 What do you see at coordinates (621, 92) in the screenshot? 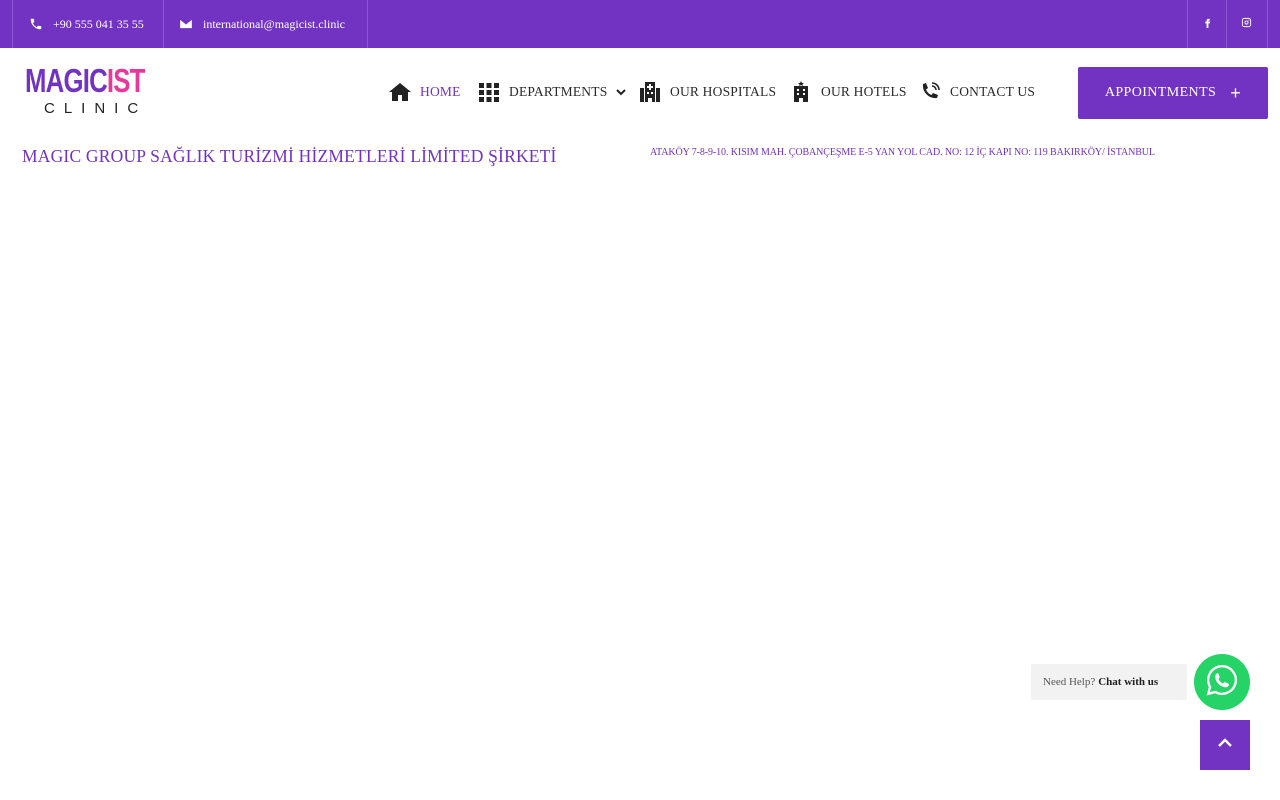
I see `chevron-down-icon` at bounding box center [621, 92].